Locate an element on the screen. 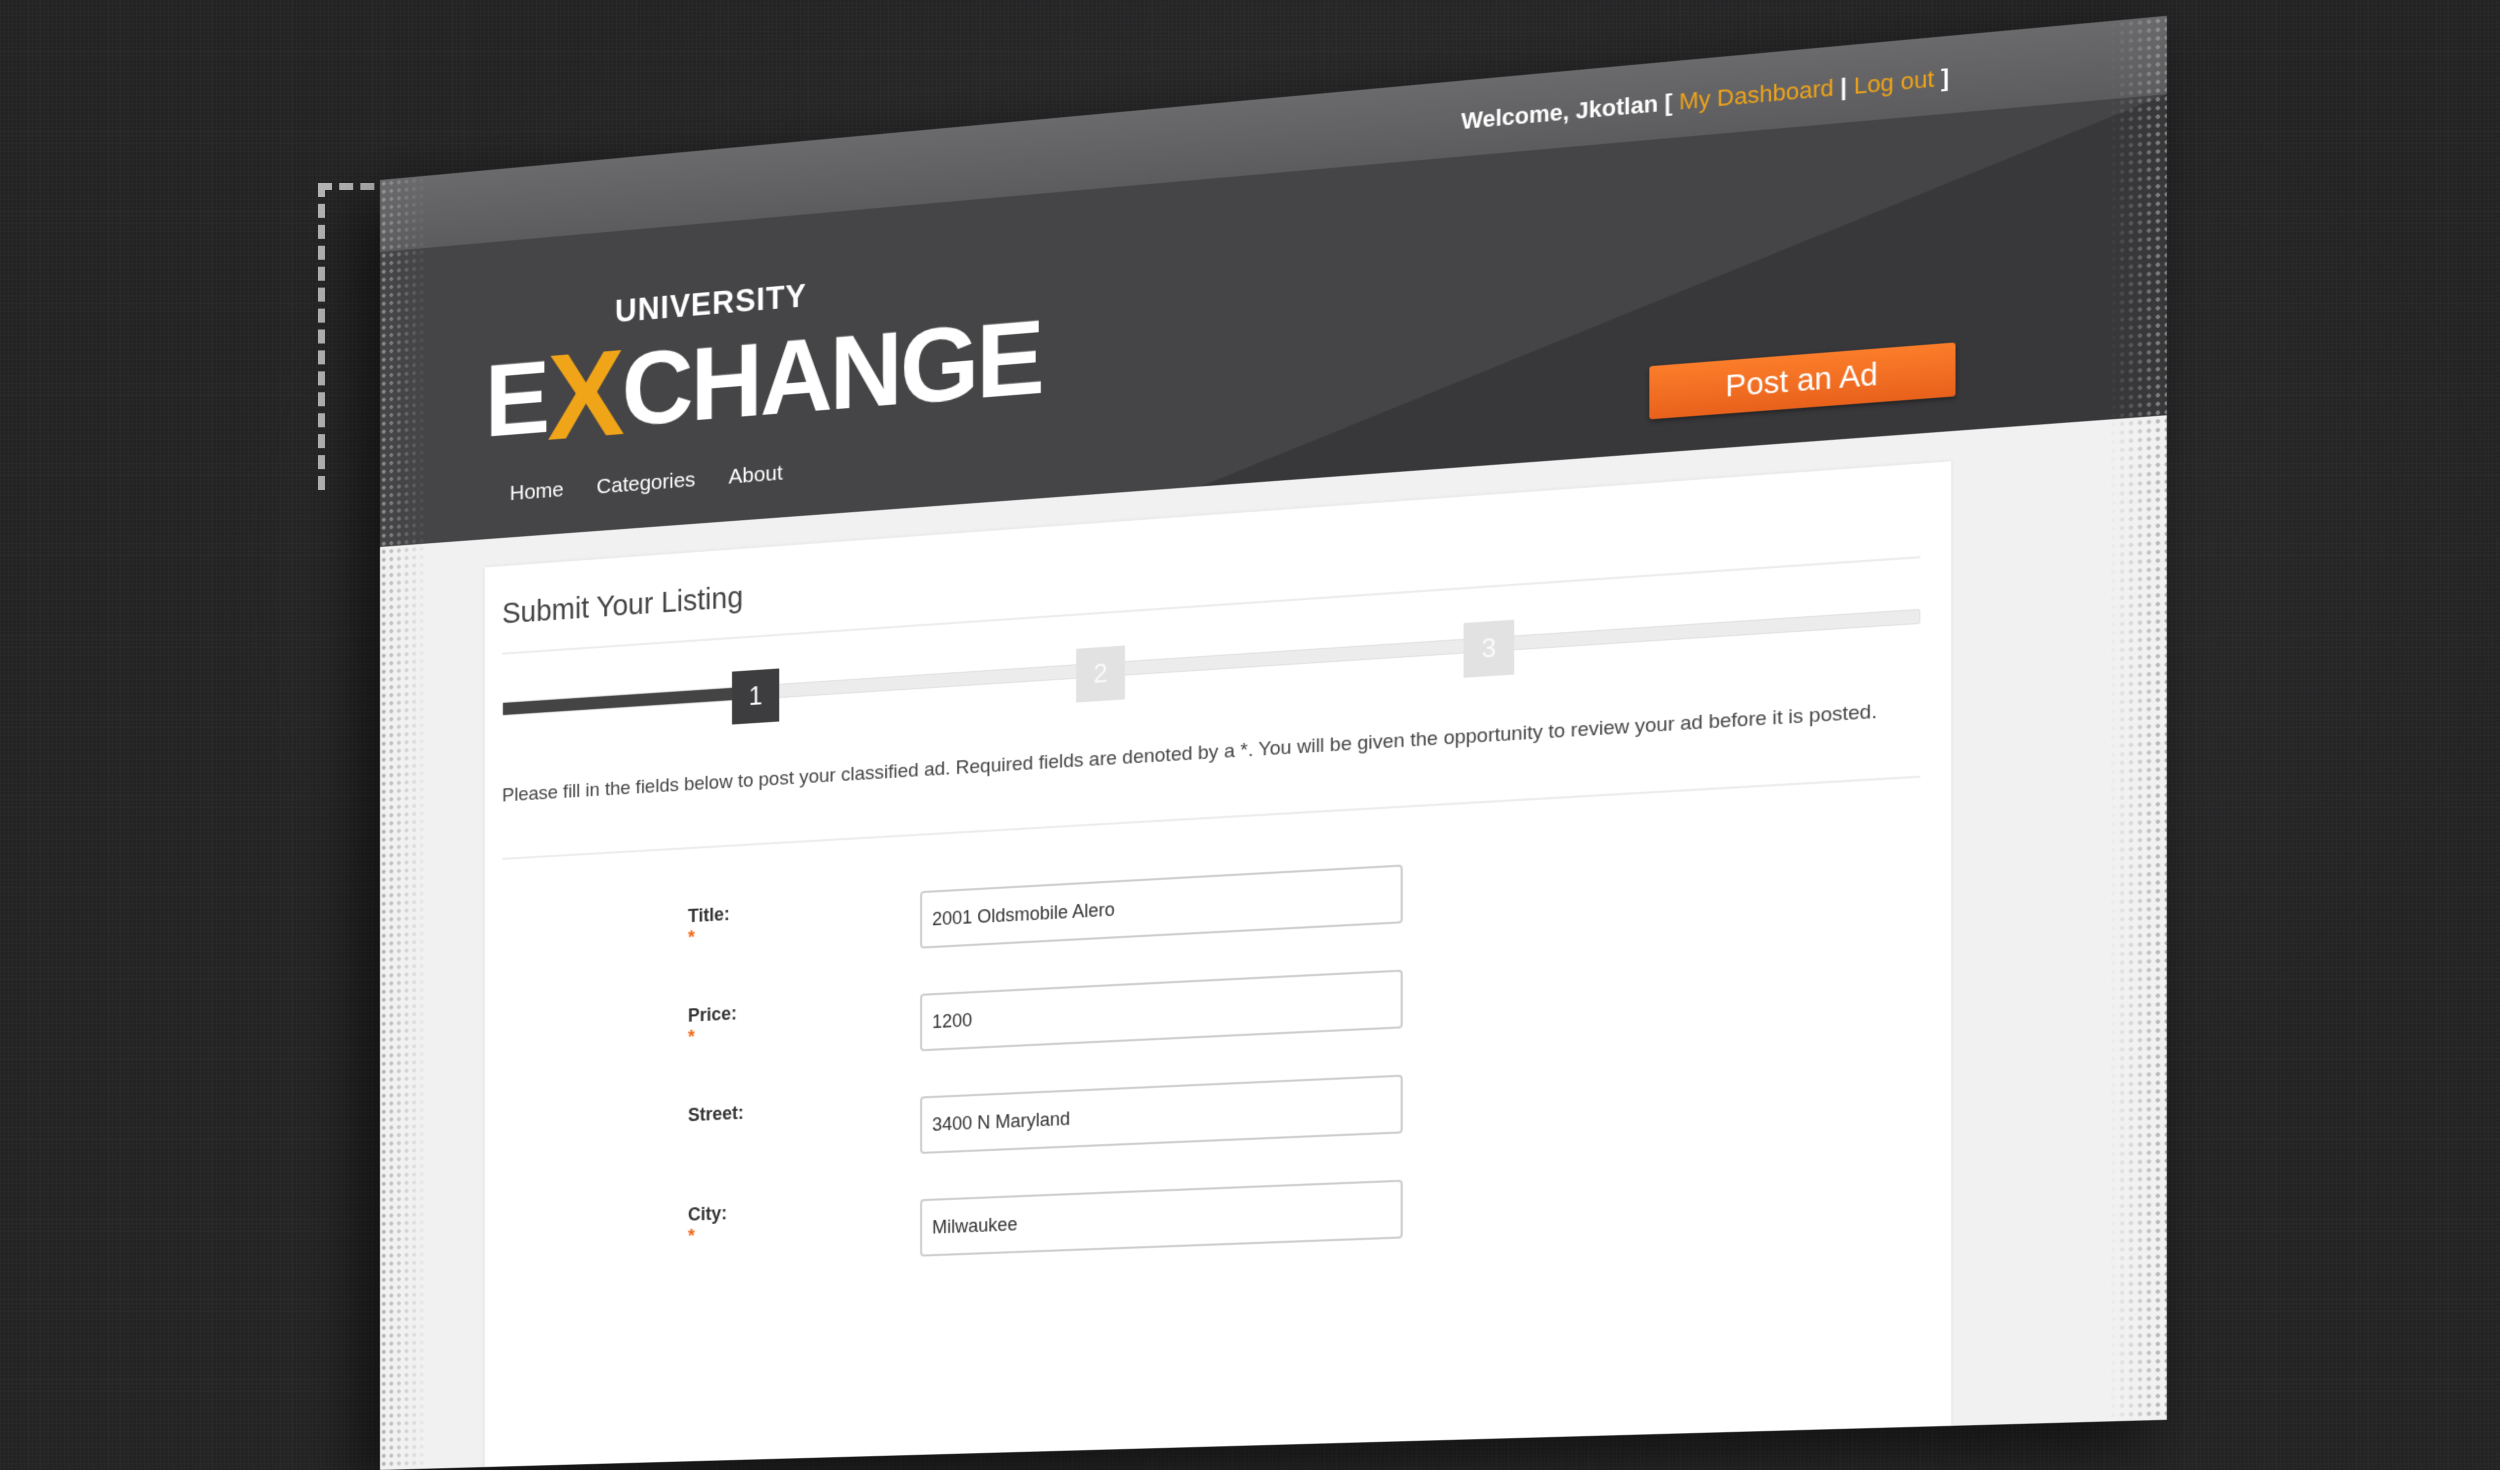 Image resolution: width=2500 pixels, height=1470 pixels. title-label: Title: * is located at coordinates (708, 925).